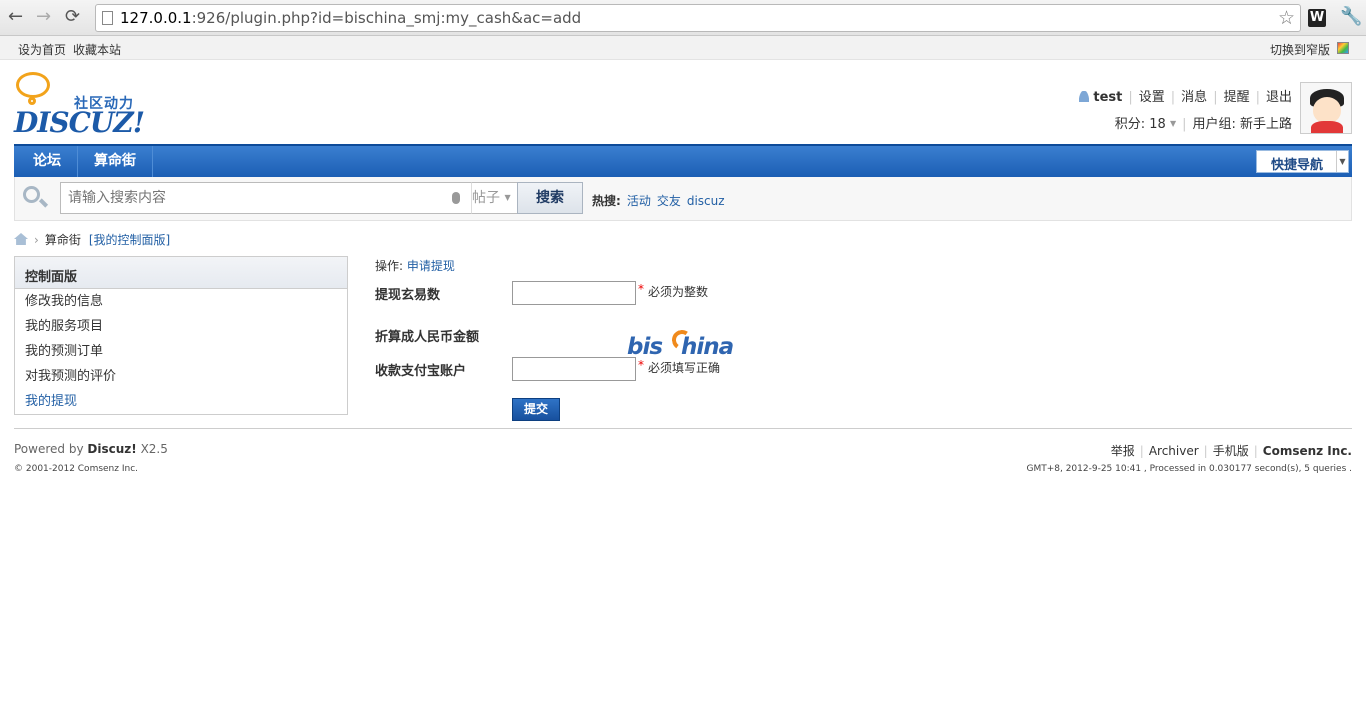 Image resolution: width=1366 pixels, height=701 pixels. I want to click on page-icon, so click(107, 18).